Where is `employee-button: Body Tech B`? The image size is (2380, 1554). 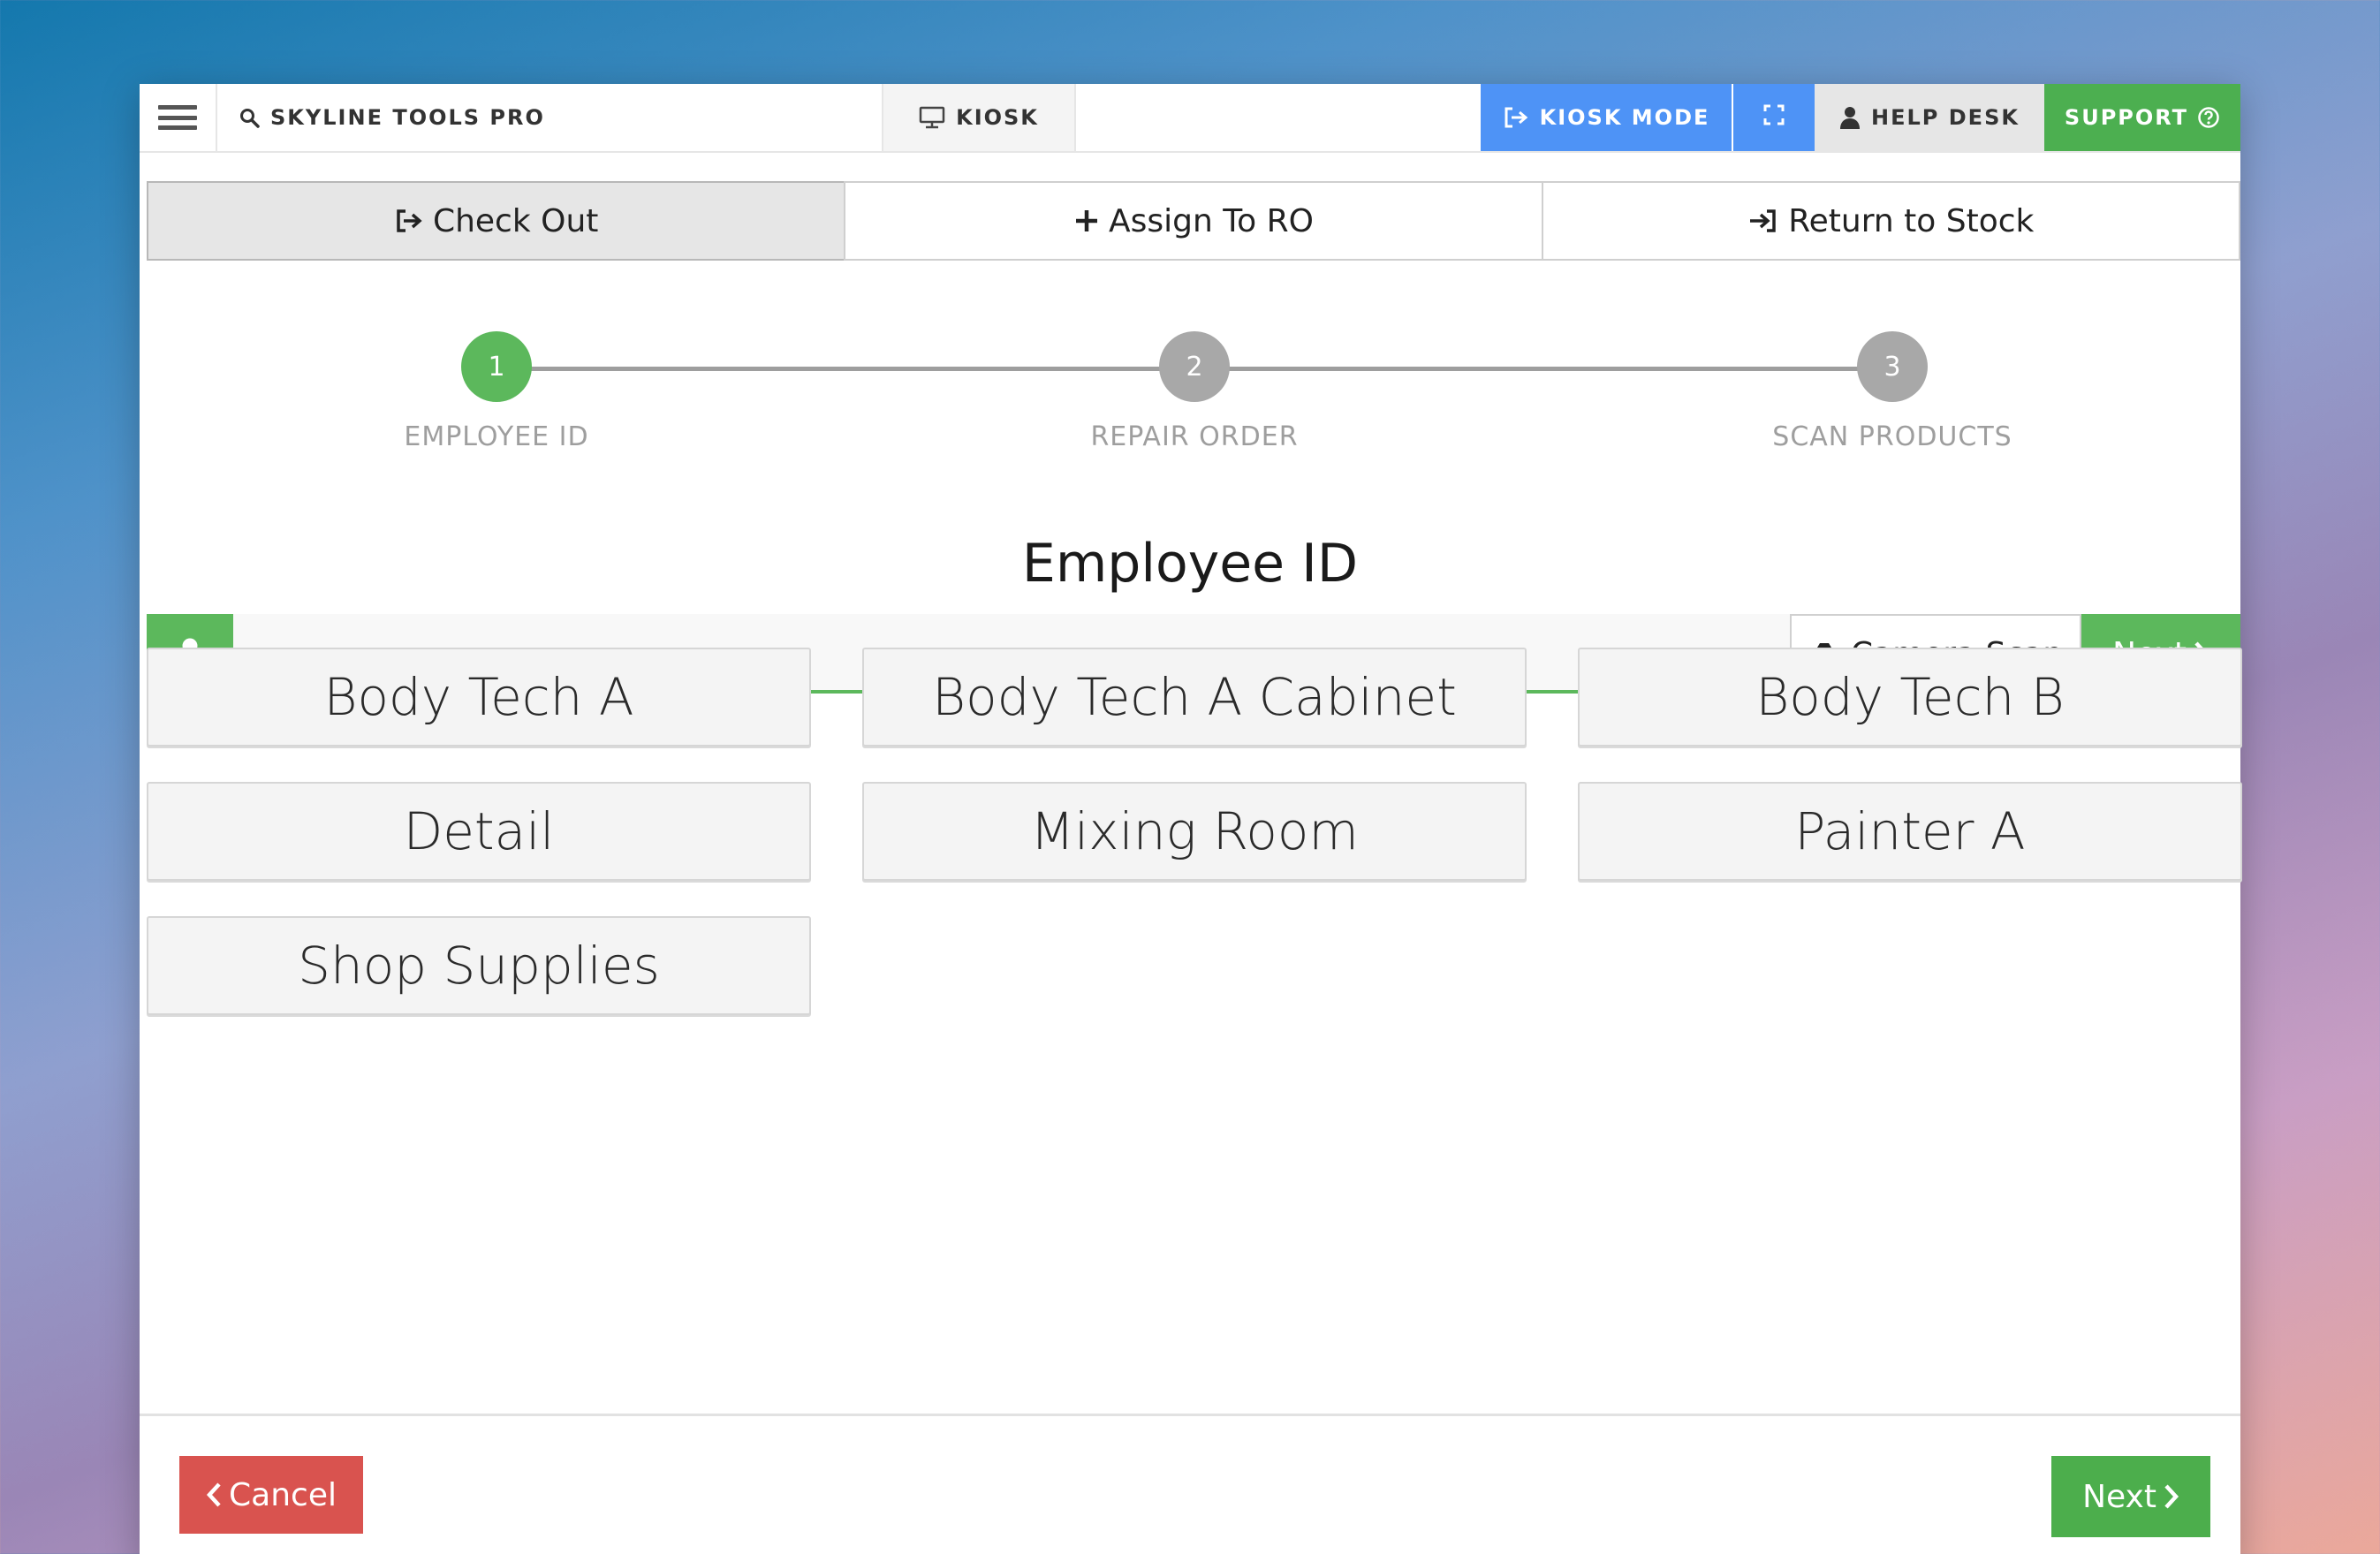
employee-button: Body Tech B is located at coordinates (1910, 697).